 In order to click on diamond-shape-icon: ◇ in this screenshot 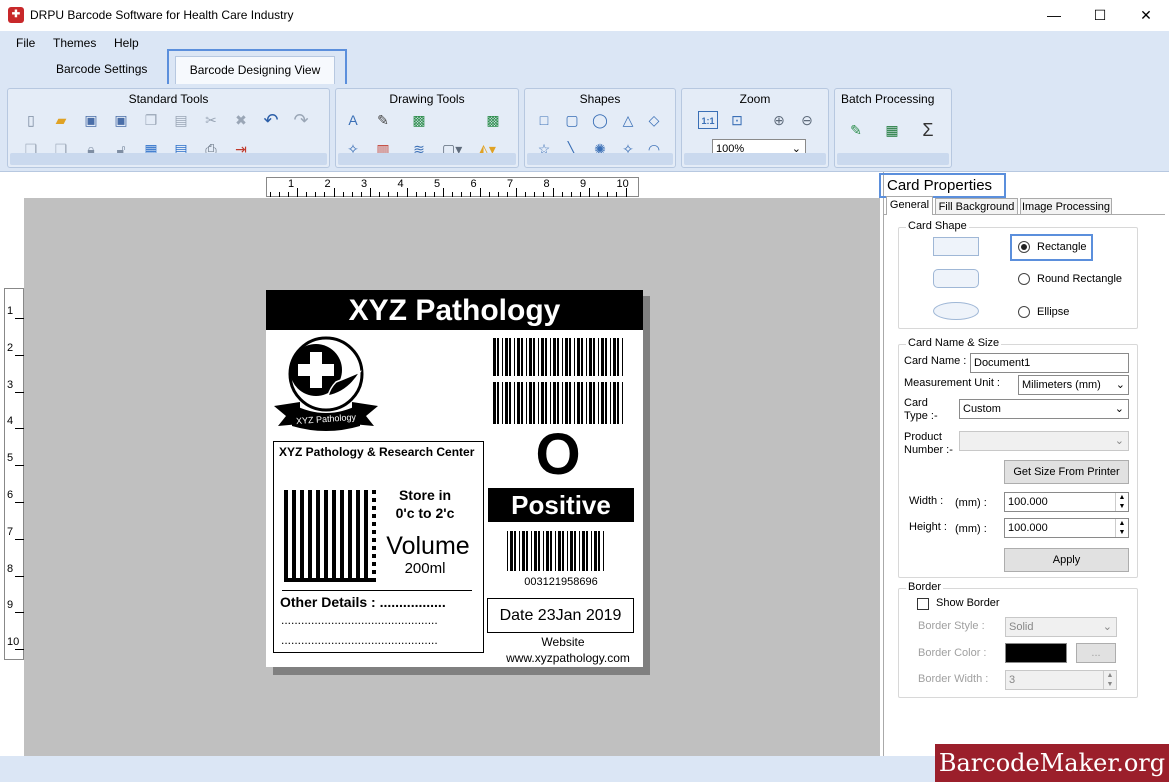, I will do `click(654, 120)`.